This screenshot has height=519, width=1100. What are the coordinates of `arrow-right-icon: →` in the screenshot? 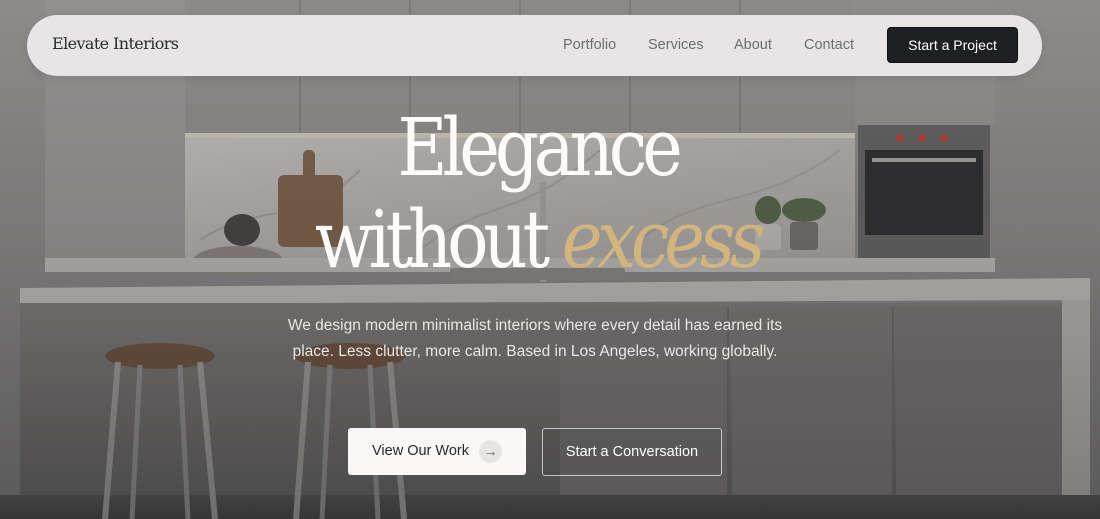 It's located at (490, 451).